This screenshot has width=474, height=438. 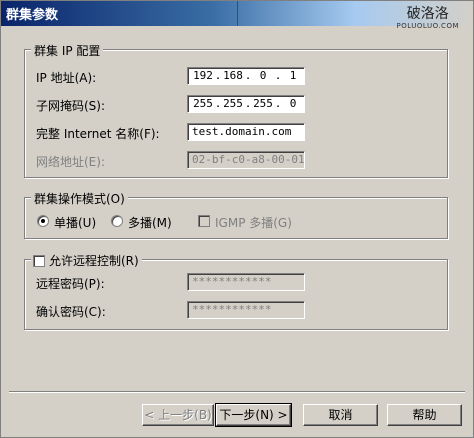 I want to click on ip-address-label: IP 地址(A):, so click(x=66, y=78).